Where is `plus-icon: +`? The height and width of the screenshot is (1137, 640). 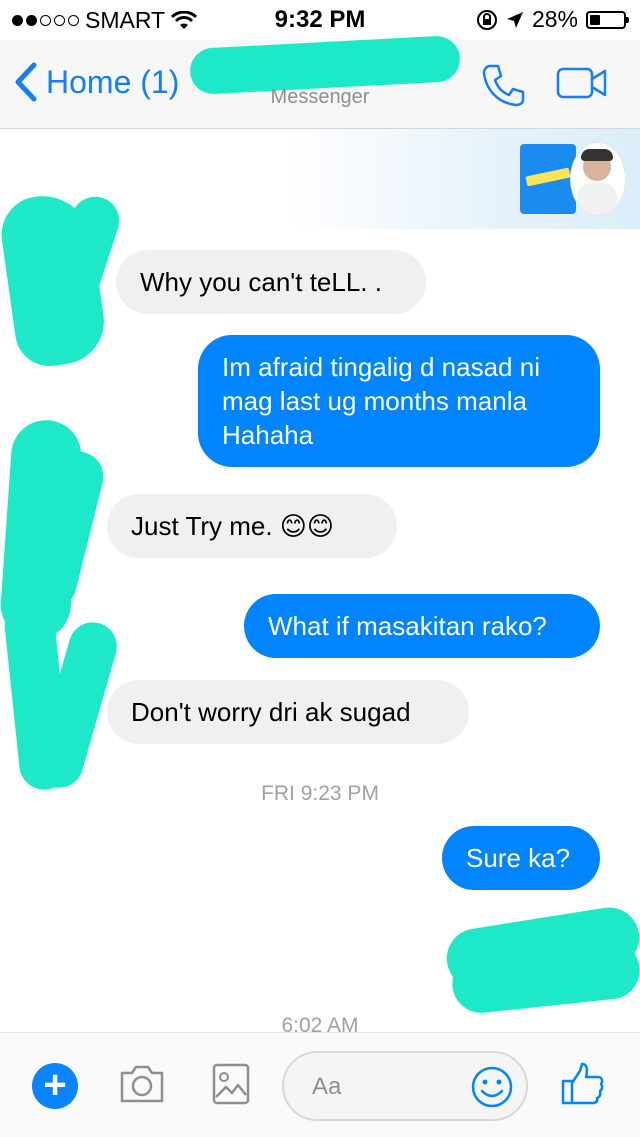 plus-icon: + is located at coordinates (55, 1086).